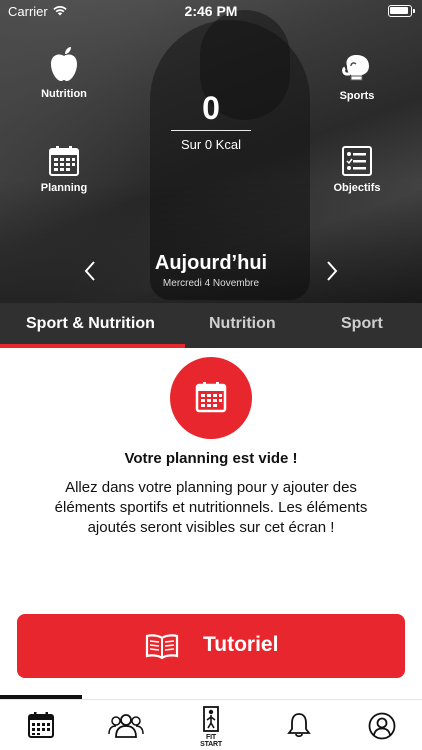 This screenshot has height=750, width=422. I want to click on profile-icon, so click(382, 726).